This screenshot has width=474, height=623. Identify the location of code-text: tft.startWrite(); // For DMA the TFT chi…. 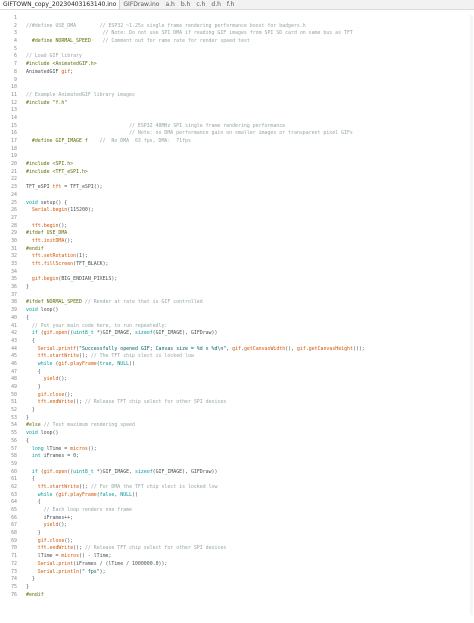
(127, 486).